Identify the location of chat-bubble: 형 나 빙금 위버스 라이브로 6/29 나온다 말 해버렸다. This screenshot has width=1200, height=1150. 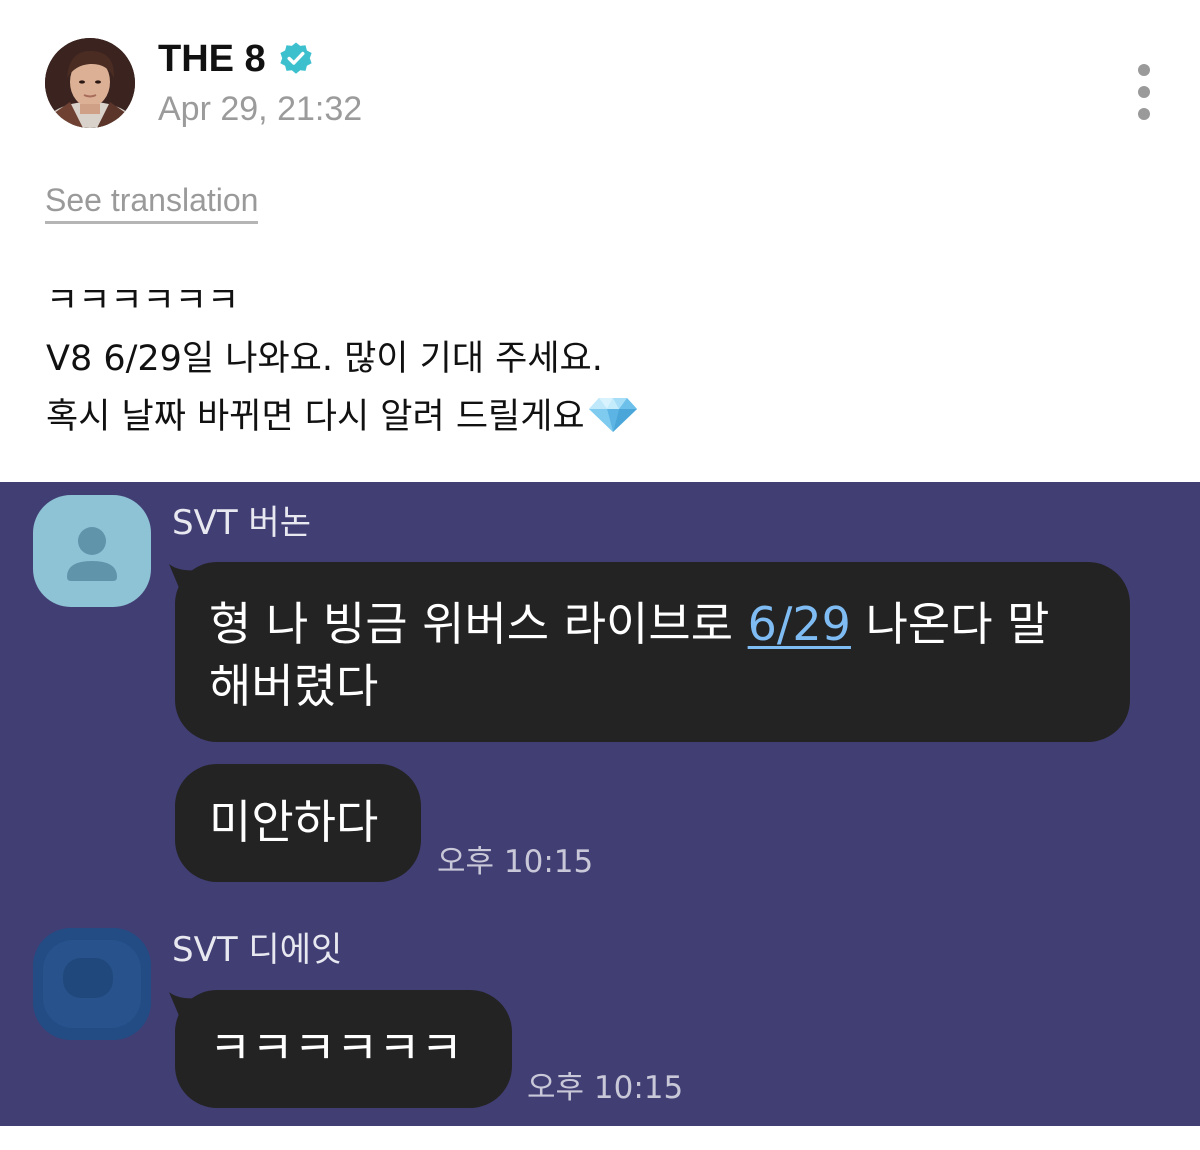
(652, 652).